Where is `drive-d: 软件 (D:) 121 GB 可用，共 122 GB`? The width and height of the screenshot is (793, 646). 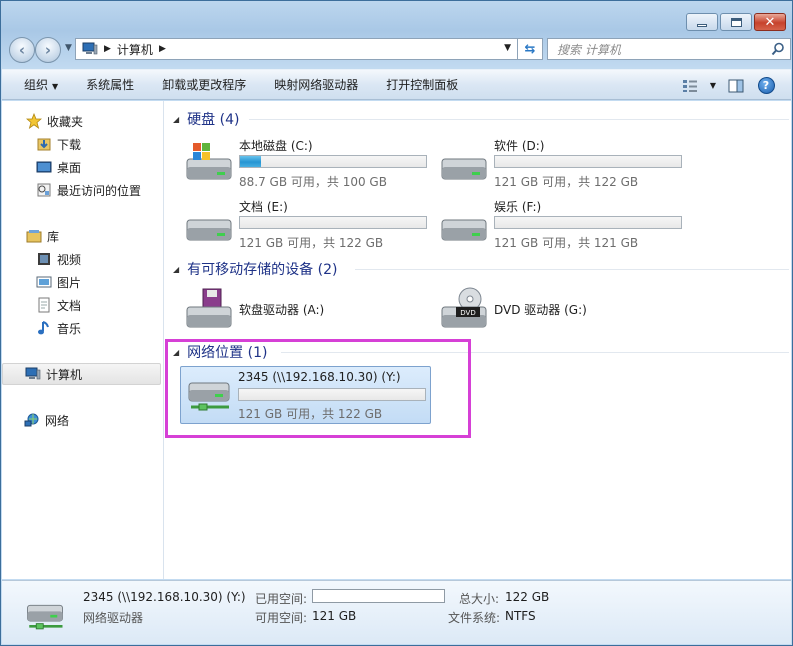
drive-d: 软件 (D:) 121 GB 可用，共 122 GB is located at coordinates (560, 165).